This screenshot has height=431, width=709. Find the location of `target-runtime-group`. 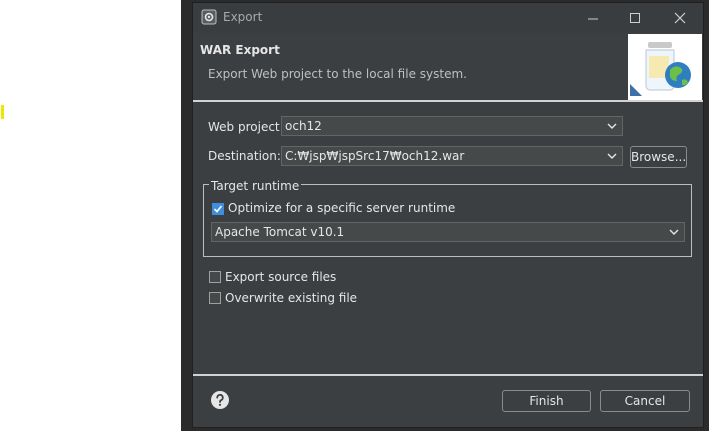

target-runtime-group is located at coordinates (447, 220).